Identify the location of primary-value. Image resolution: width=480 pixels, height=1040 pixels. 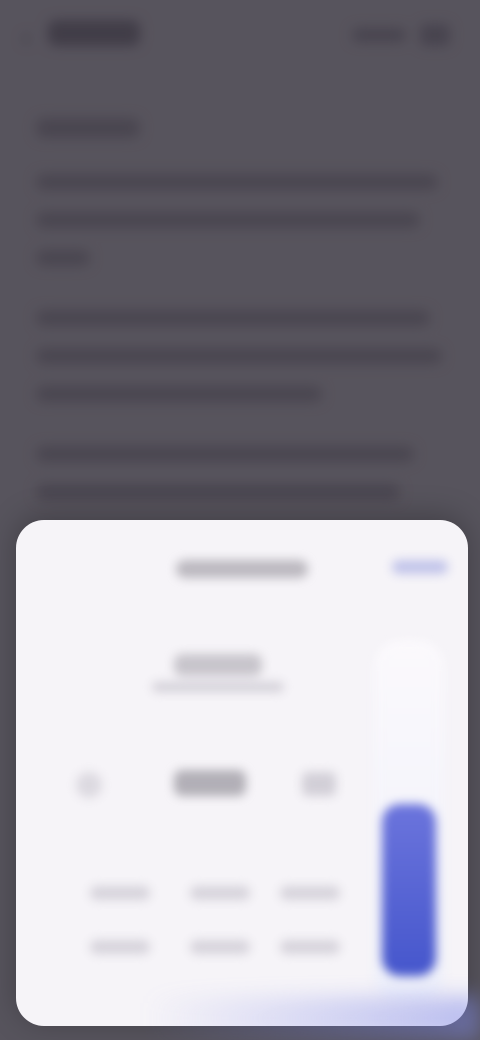
(218, 665).